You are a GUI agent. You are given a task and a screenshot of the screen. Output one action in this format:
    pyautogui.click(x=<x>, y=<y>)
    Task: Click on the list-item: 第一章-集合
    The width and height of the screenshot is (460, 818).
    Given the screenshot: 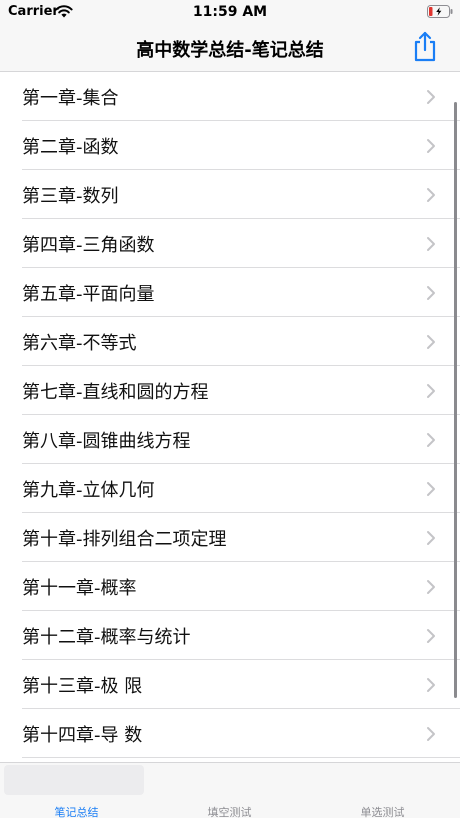 What is the action you would take?
    pyautogui.click(x=230, y=96)
    